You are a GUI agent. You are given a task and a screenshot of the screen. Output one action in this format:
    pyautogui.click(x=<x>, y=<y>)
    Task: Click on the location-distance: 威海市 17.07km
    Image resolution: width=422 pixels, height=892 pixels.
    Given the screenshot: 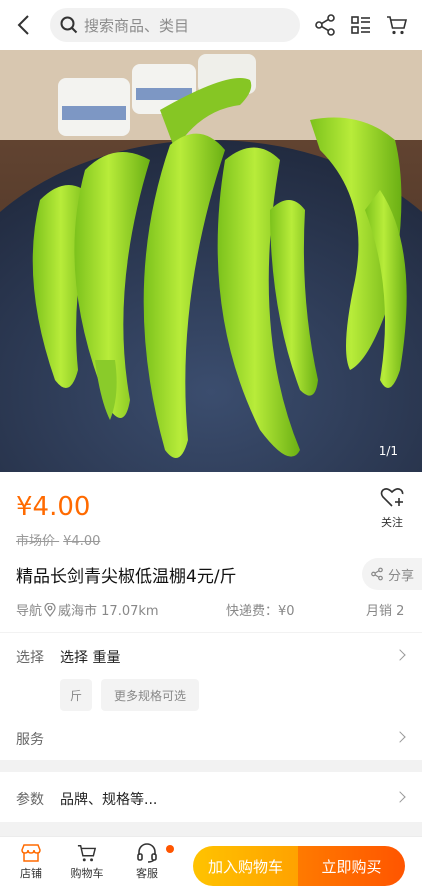 What is the action you would take?
    pyautogui.click(x=108, y=611)
    